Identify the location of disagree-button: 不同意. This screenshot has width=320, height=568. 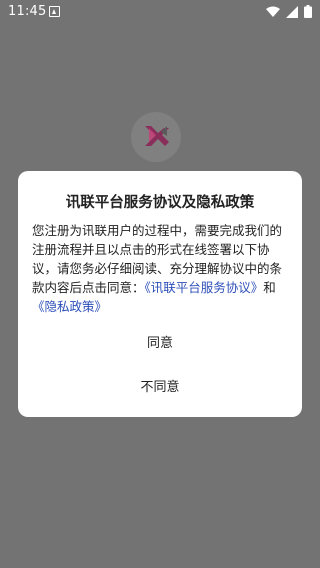
(160, 388).